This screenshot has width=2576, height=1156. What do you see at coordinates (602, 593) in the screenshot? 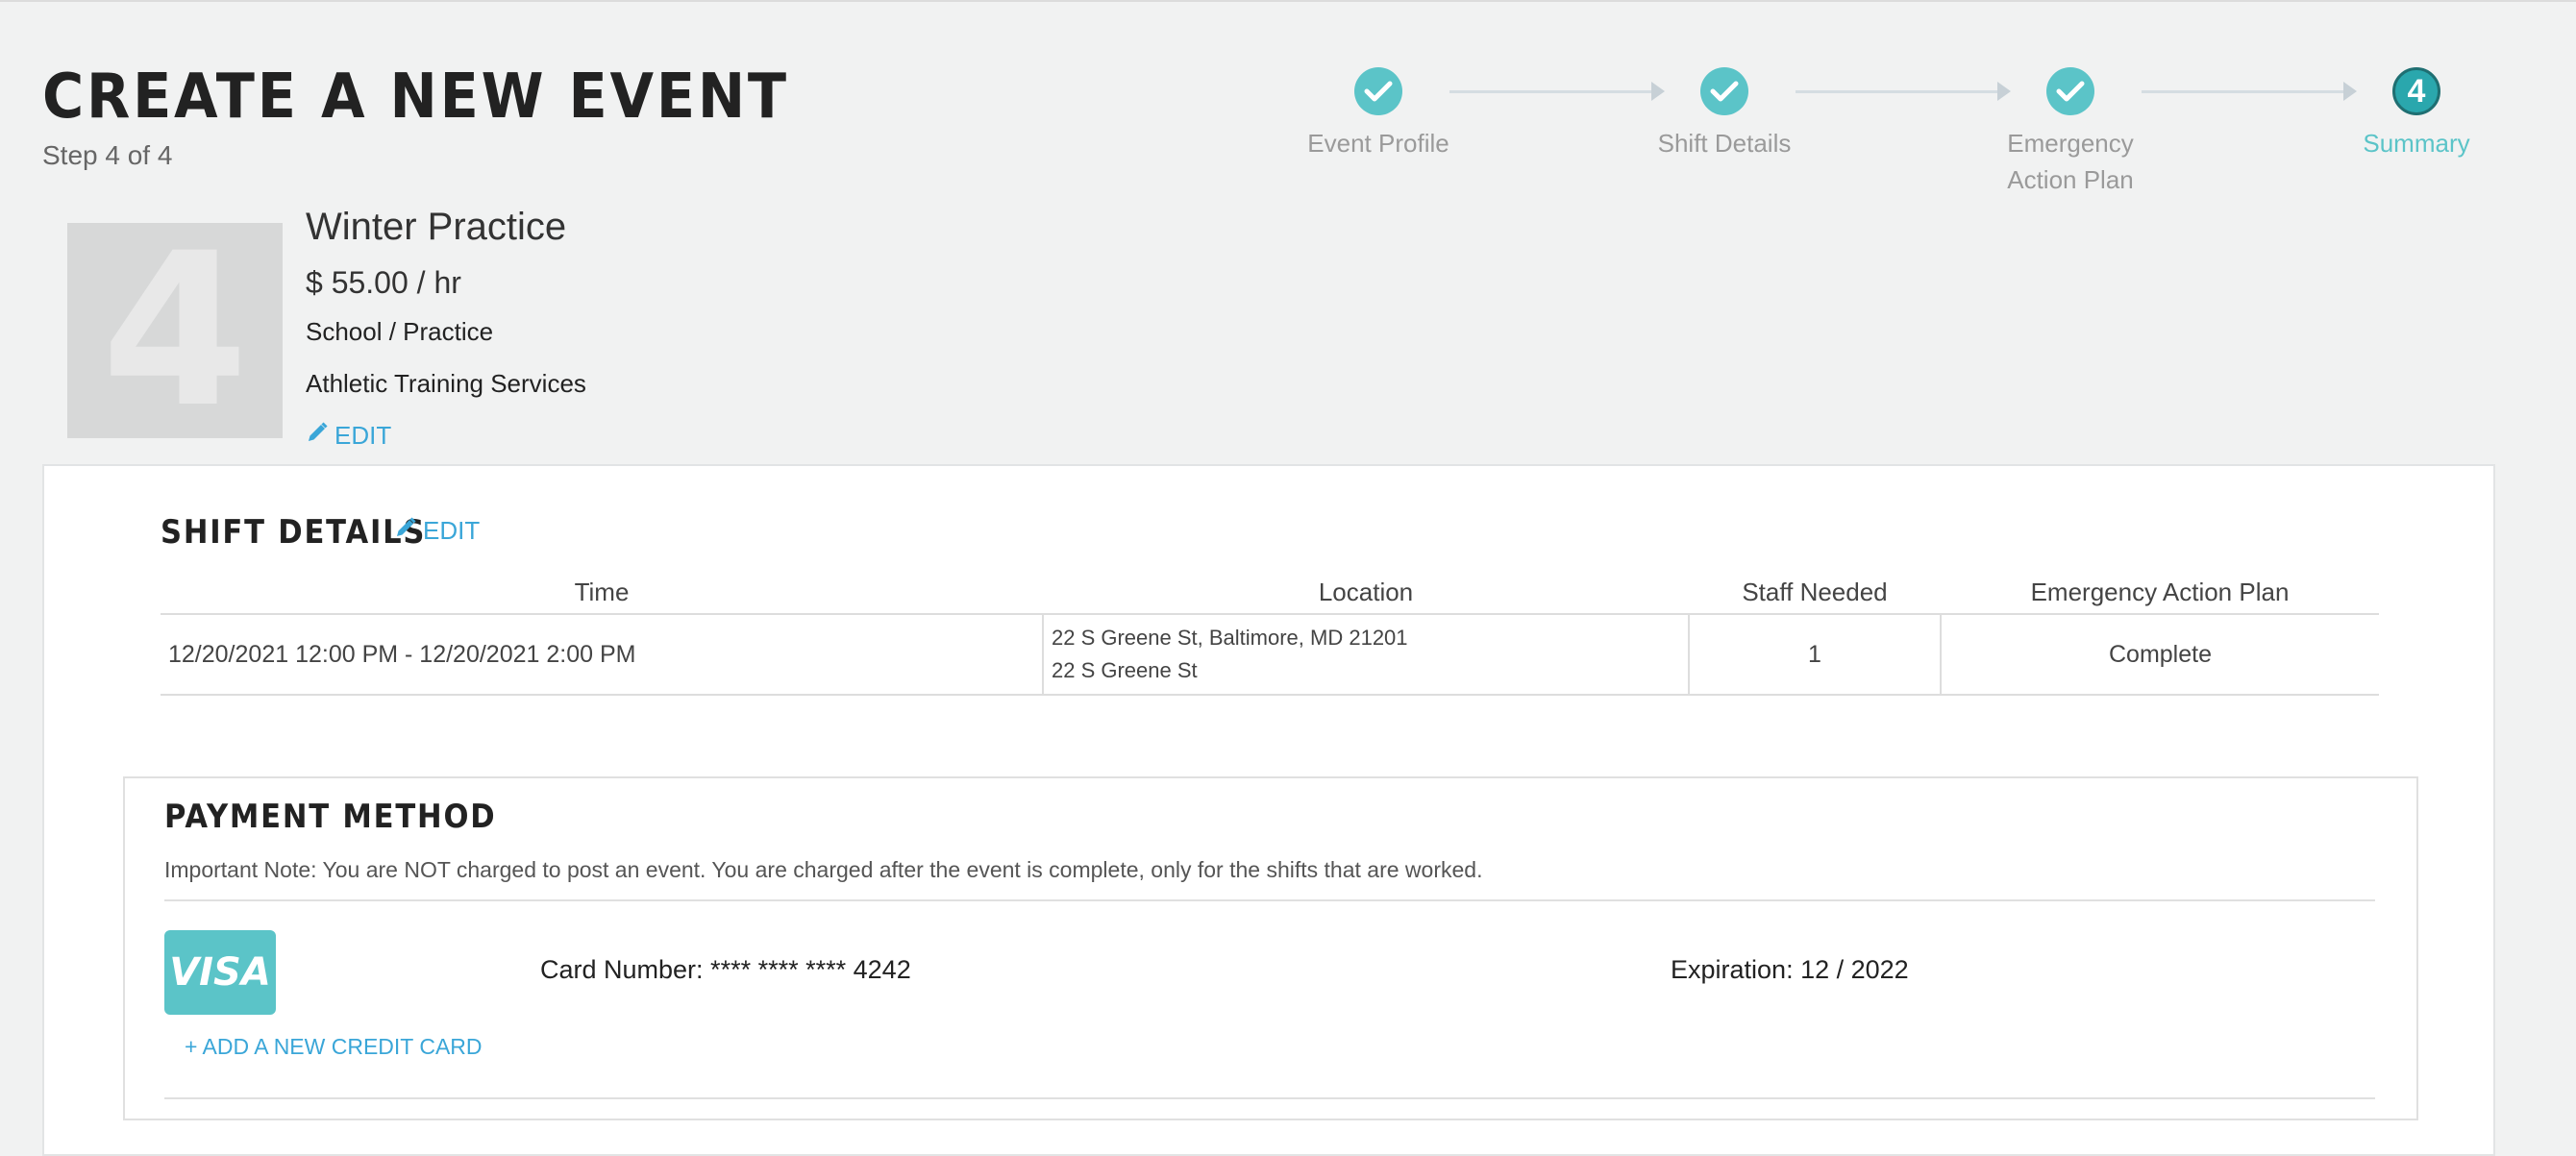
I see `column-header-time: Time` at bounding box center [602, 593].